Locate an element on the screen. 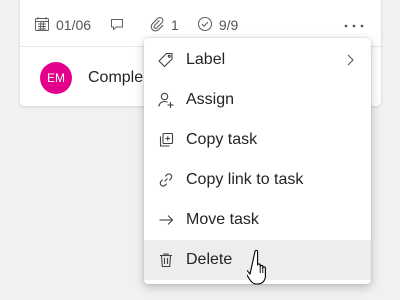  arrow-right-icon is located at coordinates (166, 220).